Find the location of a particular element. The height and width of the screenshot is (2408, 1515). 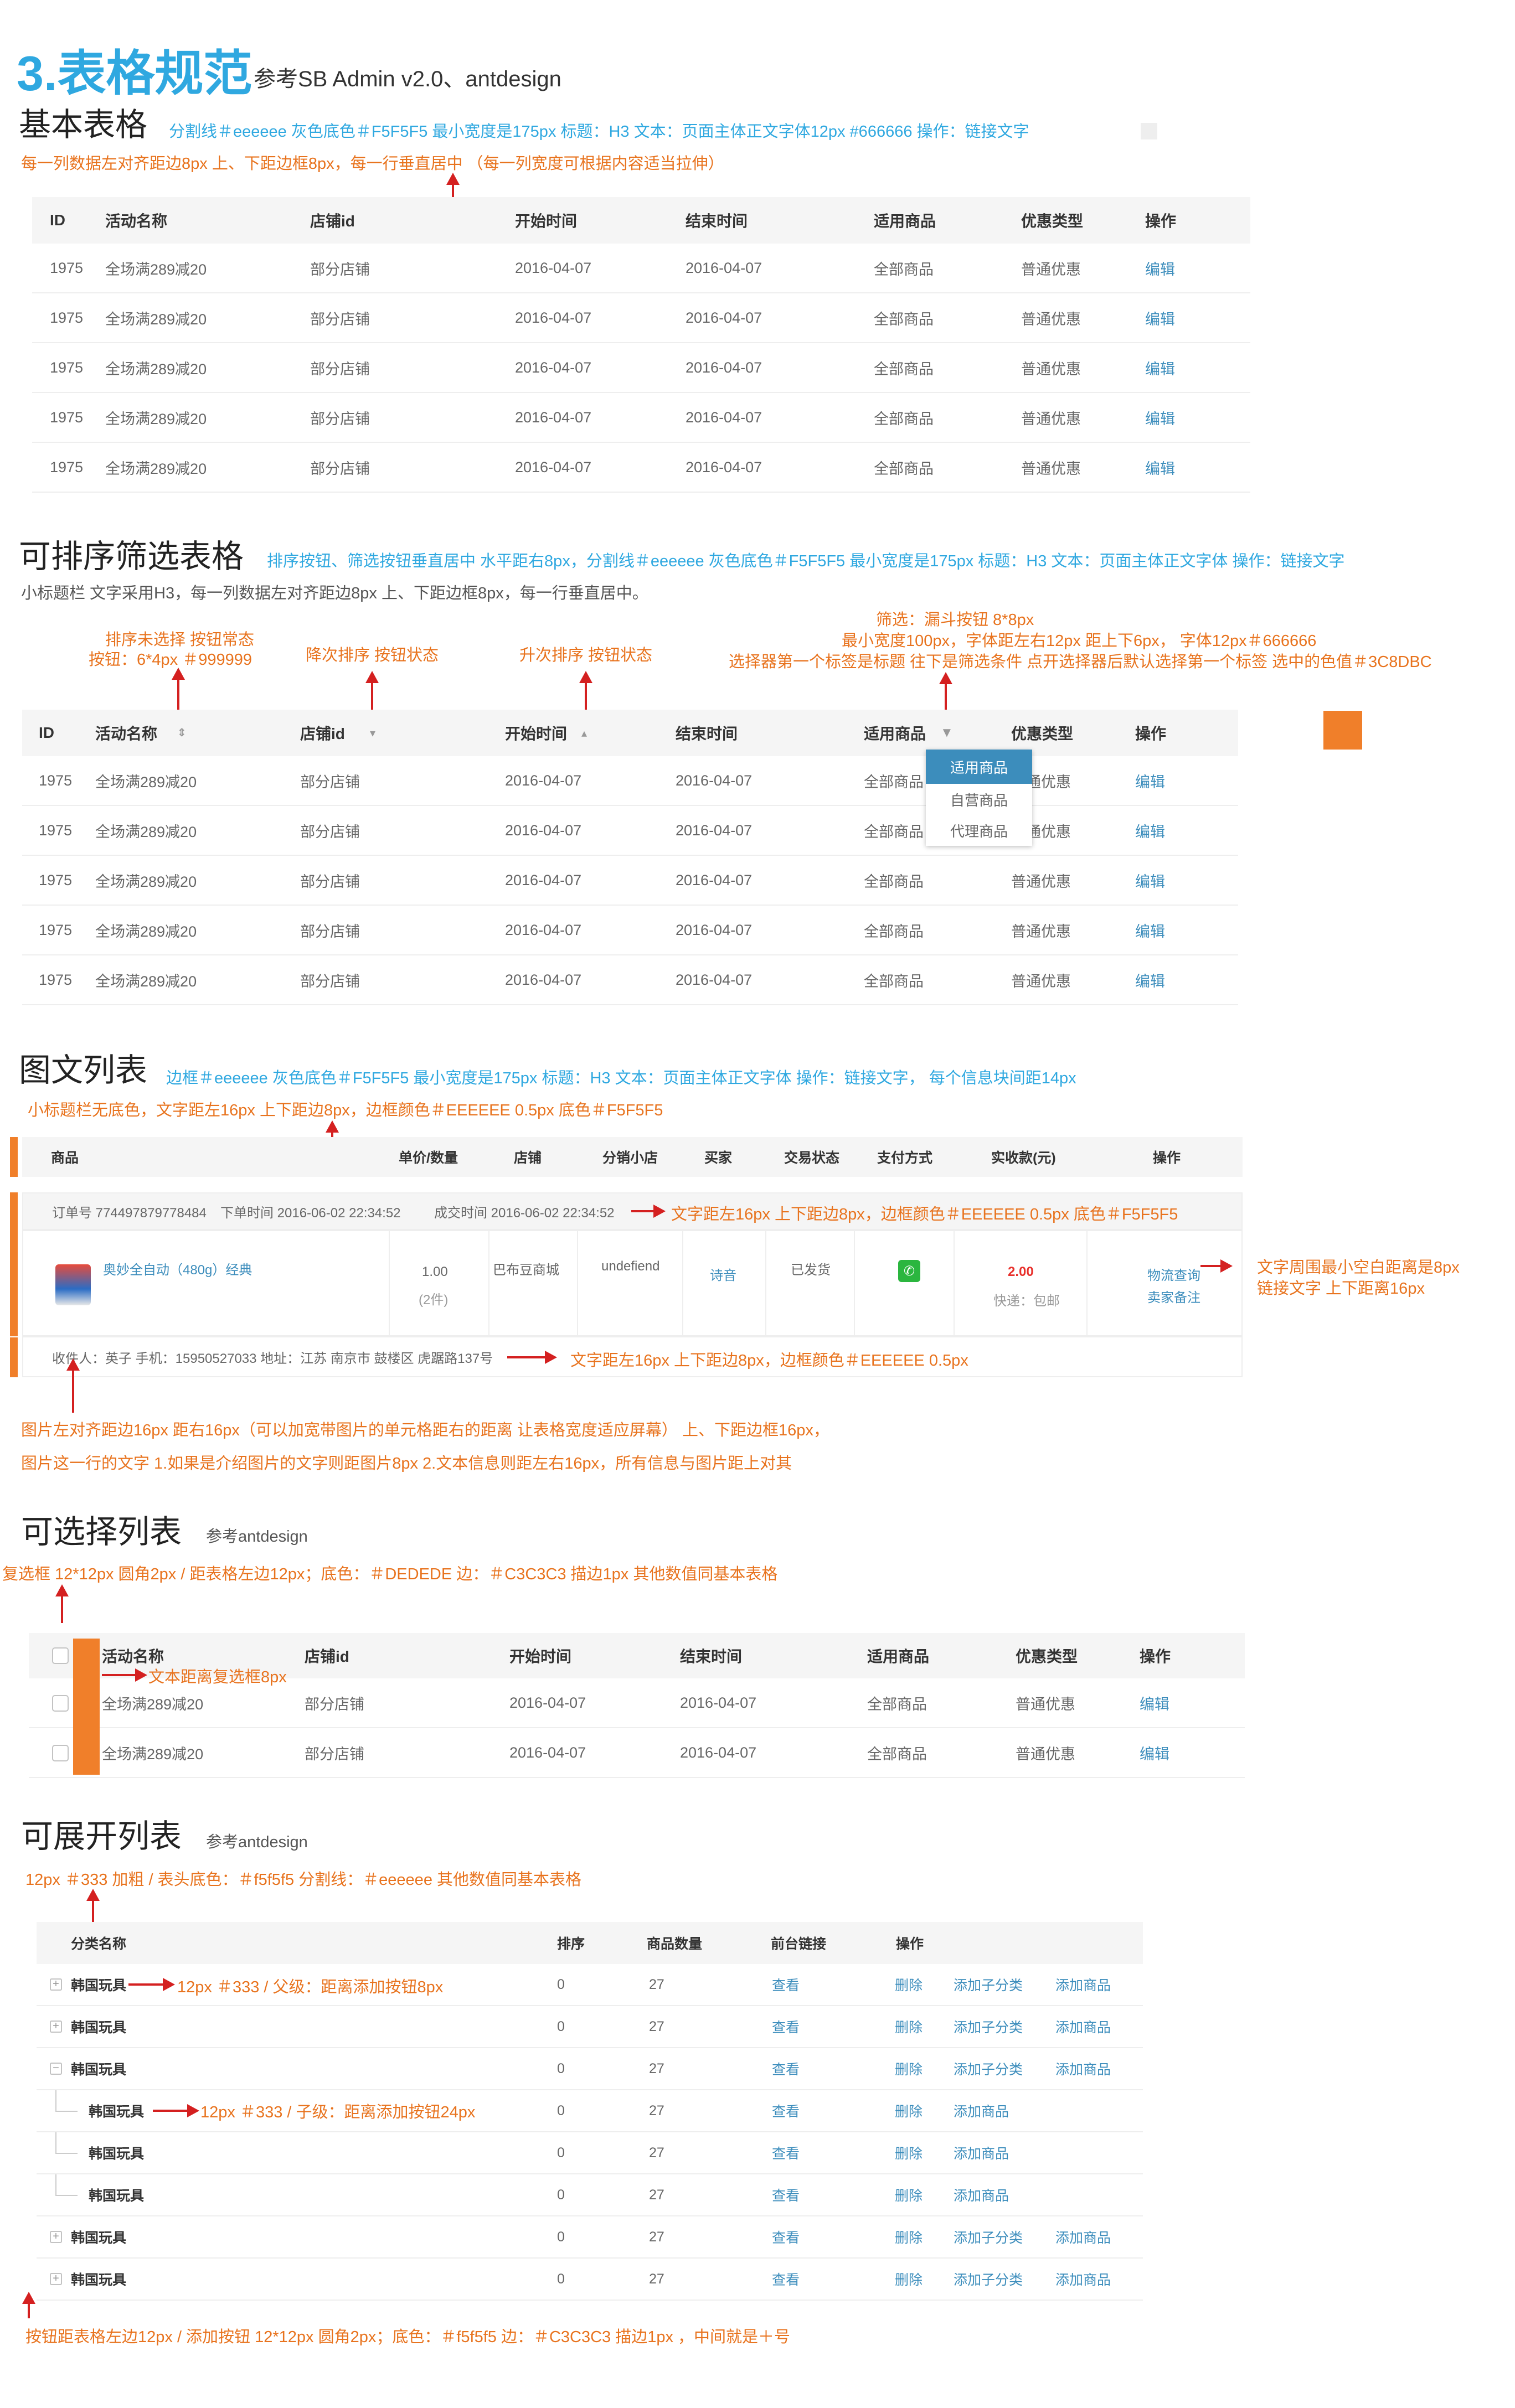

logistics-link: 物流查询 is located at coordinates (1173, 1274).